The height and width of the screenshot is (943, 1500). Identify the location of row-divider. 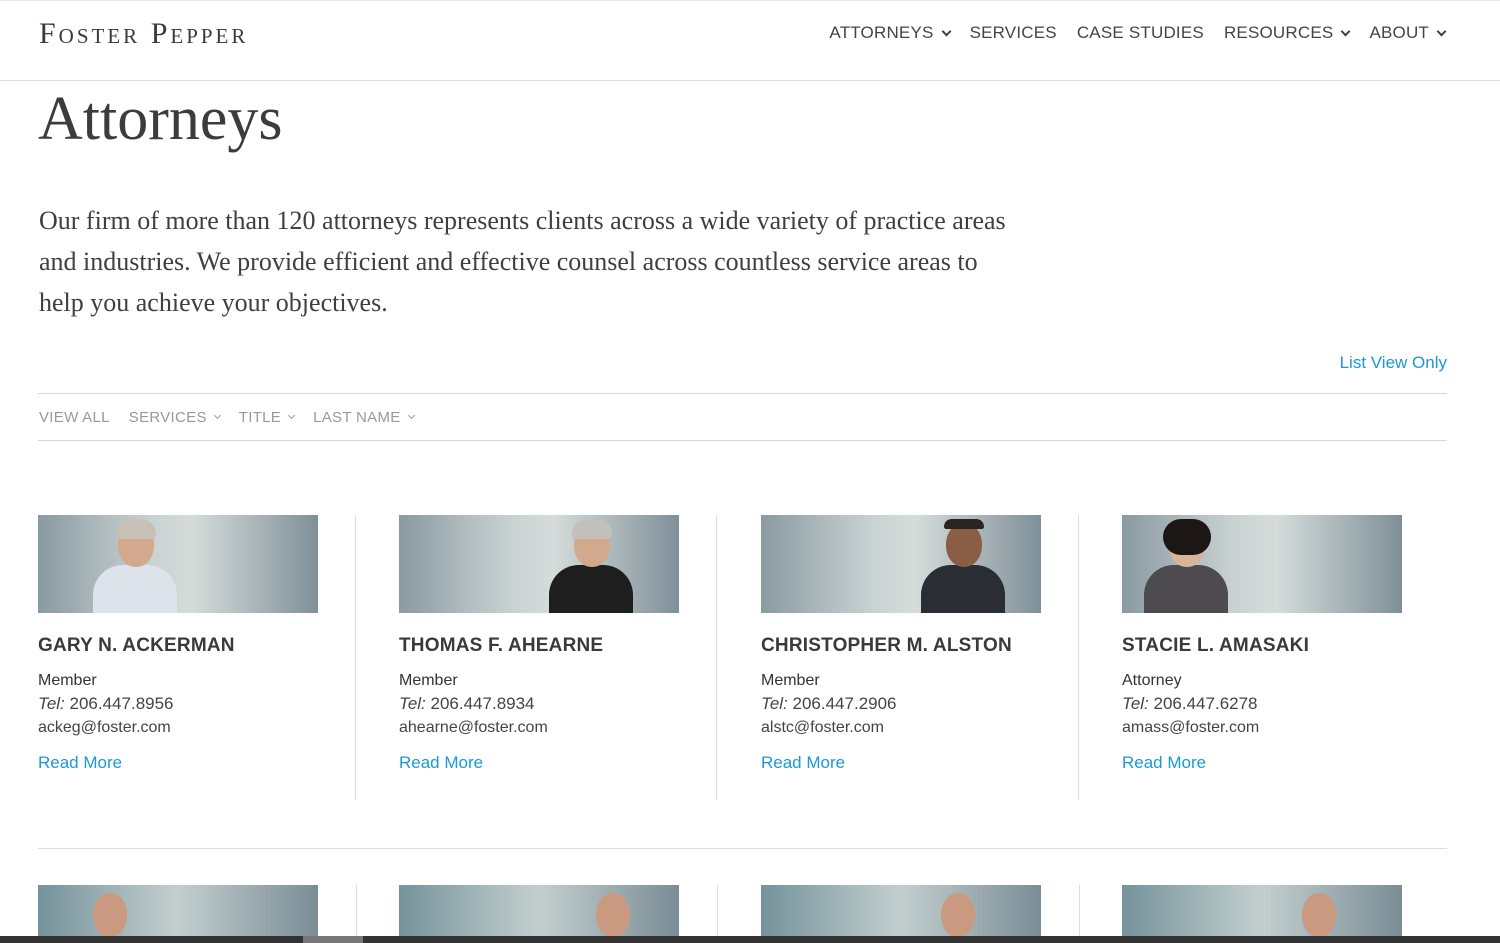
(742, 848).